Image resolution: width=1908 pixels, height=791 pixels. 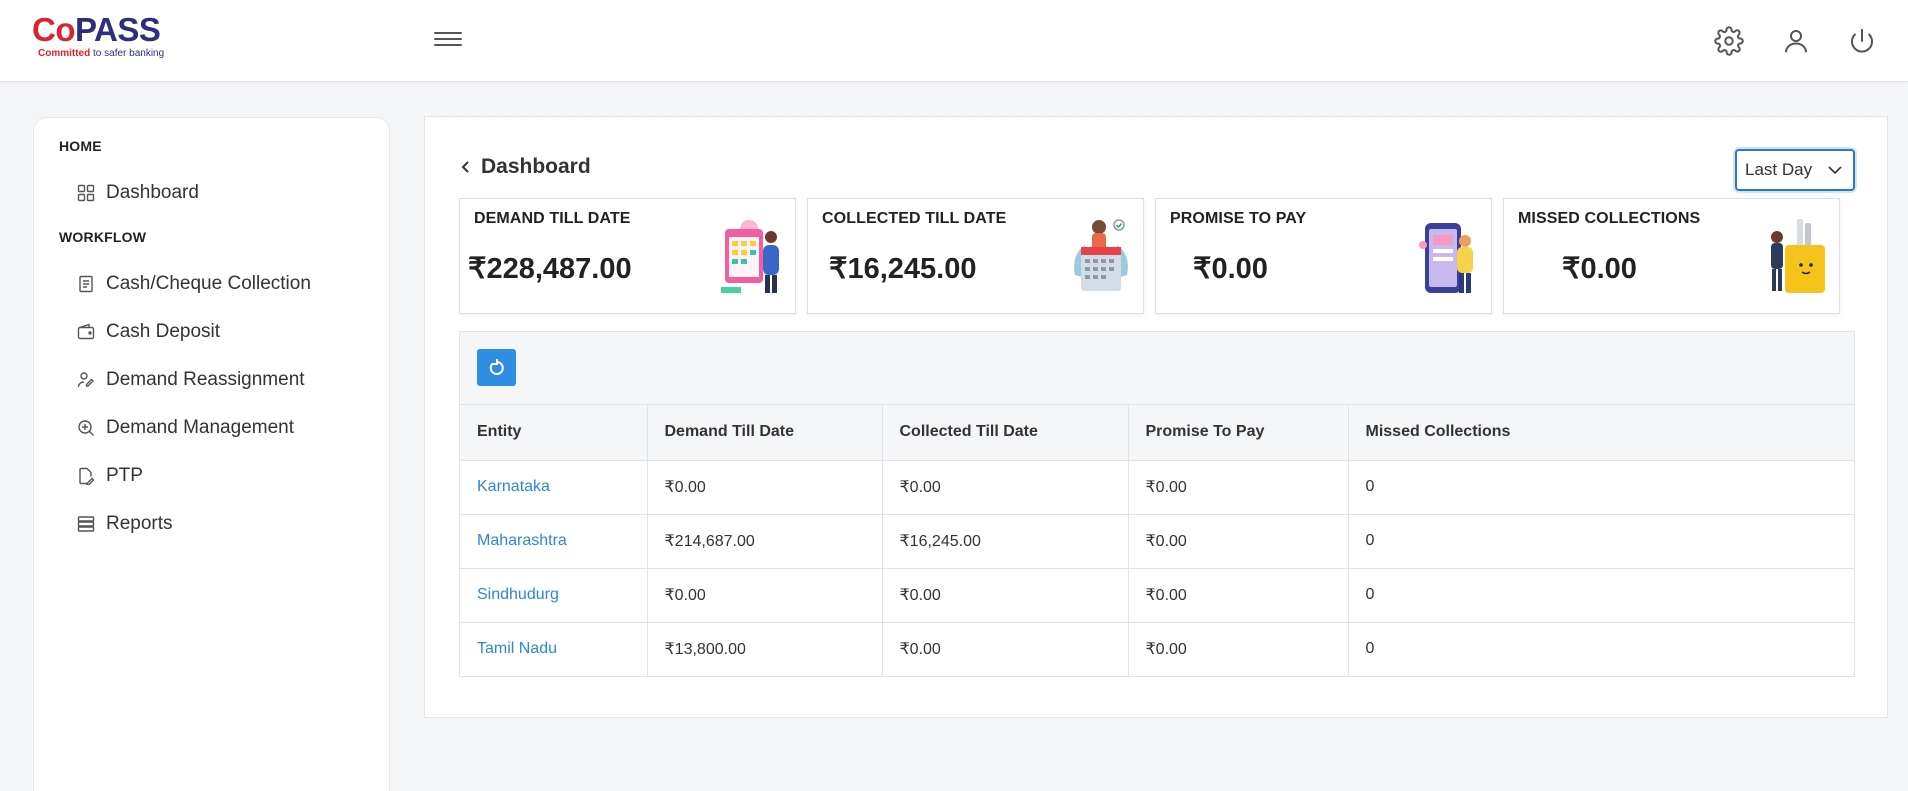 I want to click on card-title: PROMISE TO PAY, so click(x=1238, y=218).